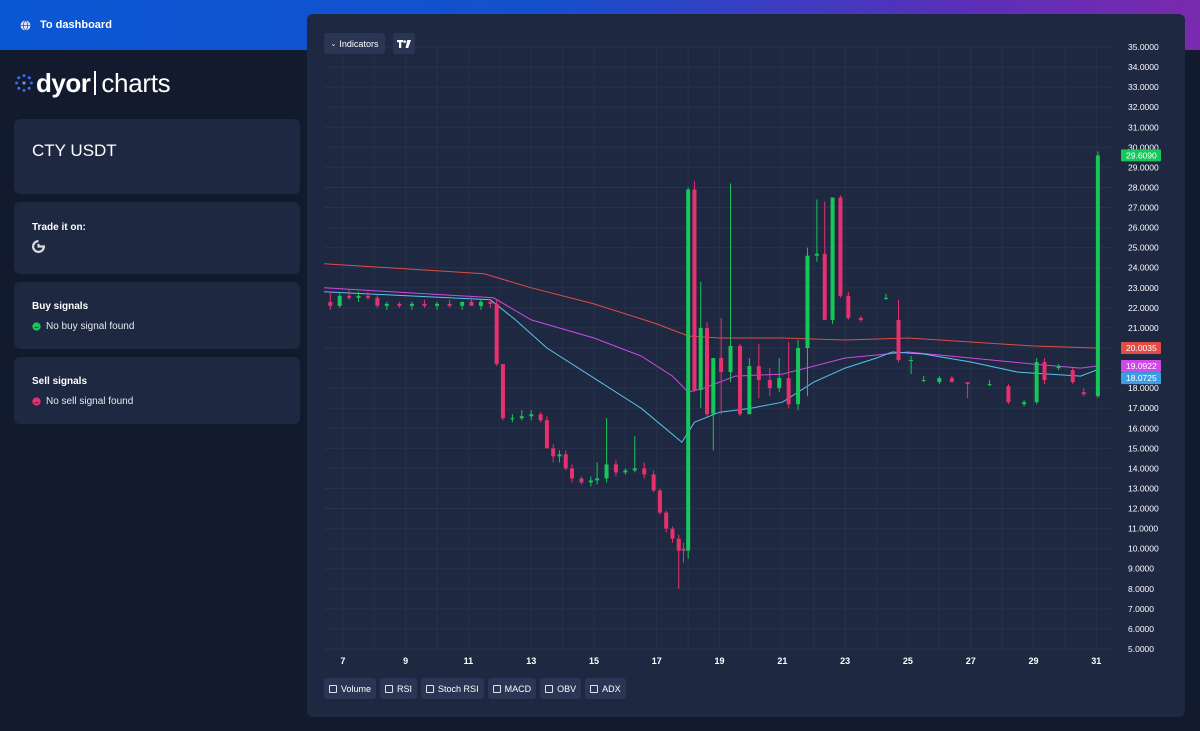 The height and width of the screenshot is (731, 1200). Describe the element at coordinates (38, 246) in the screenshot. I see `gate-io-icon` at that location.